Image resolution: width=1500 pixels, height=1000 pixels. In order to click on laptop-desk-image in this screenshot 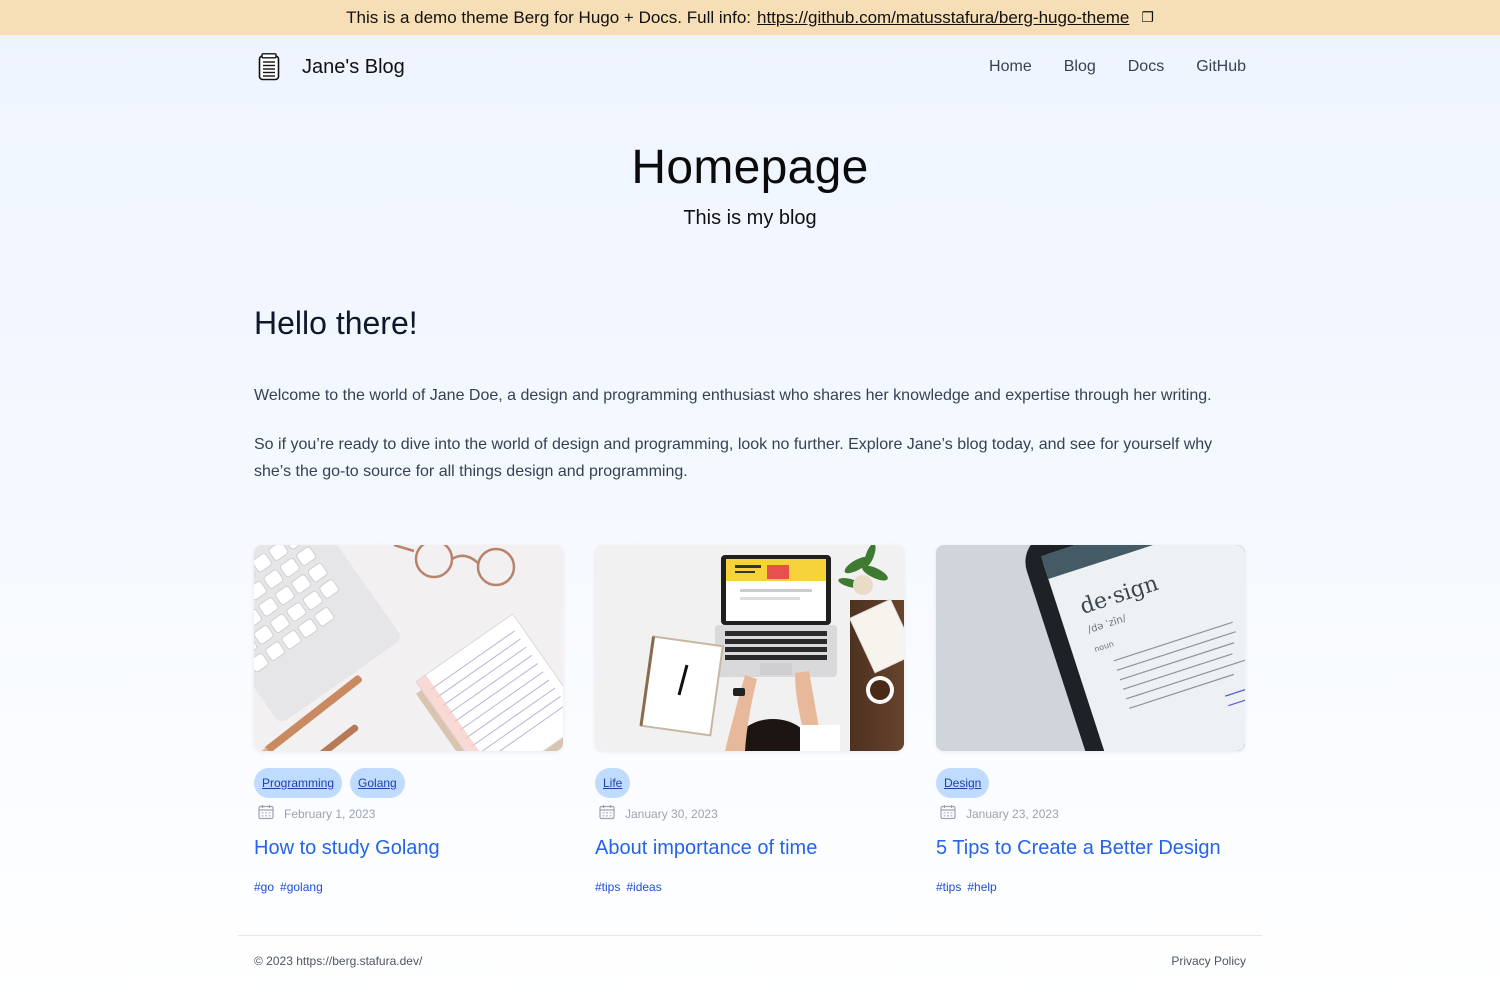, I will do `click(749, 648)`.